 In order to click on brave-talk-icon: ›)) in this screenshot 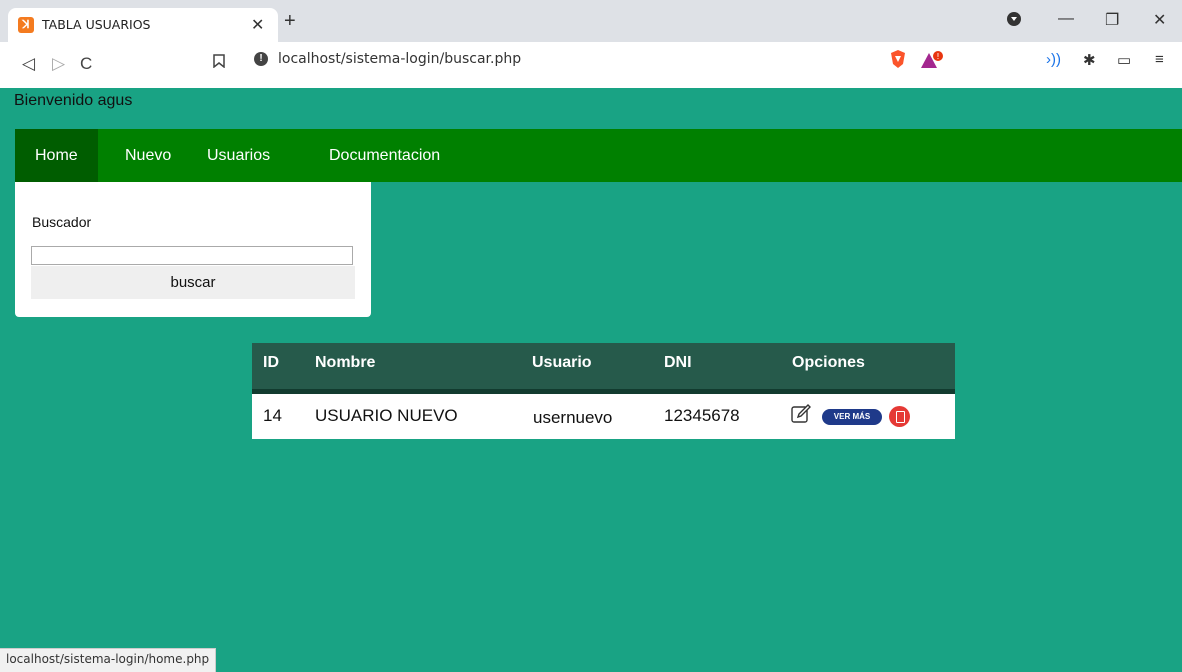, I will do `click(1053, 59)`.